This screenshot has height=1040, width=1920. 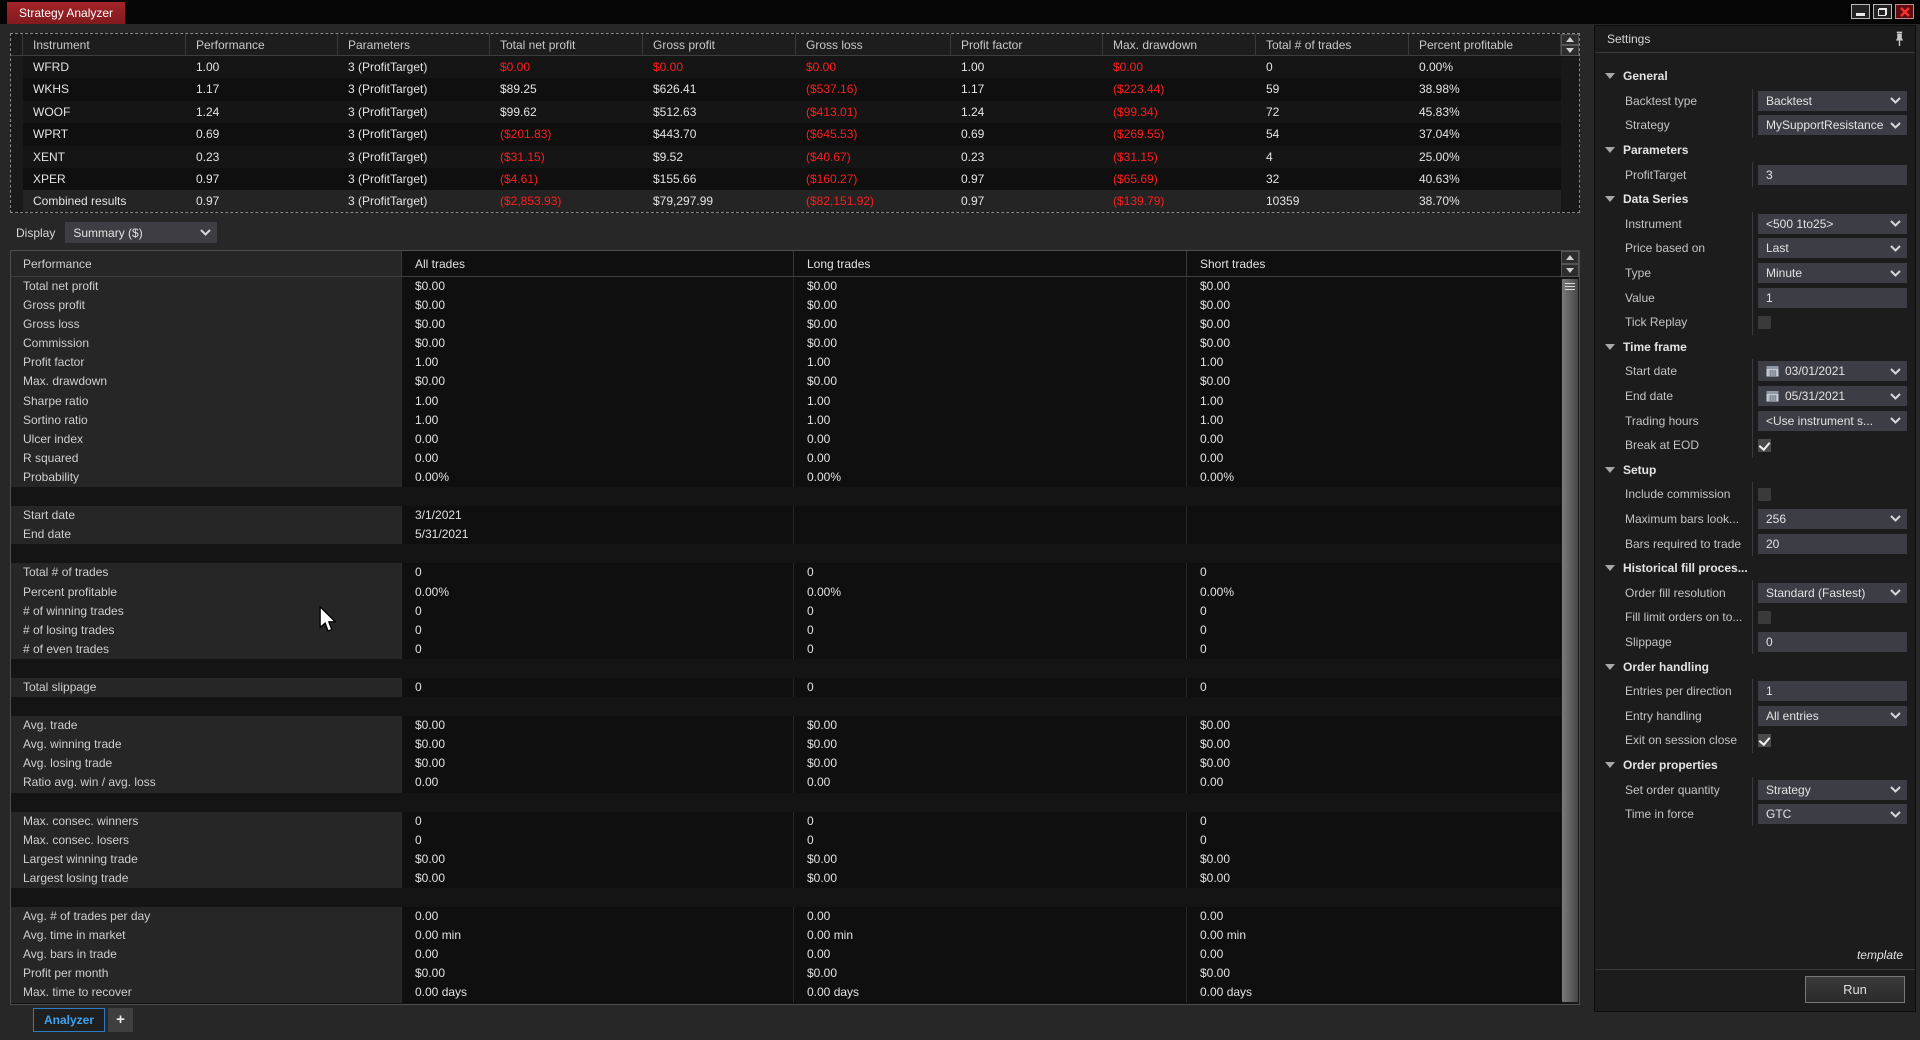 I want to click on scroll-thumb, so click(x=1570, y=640).